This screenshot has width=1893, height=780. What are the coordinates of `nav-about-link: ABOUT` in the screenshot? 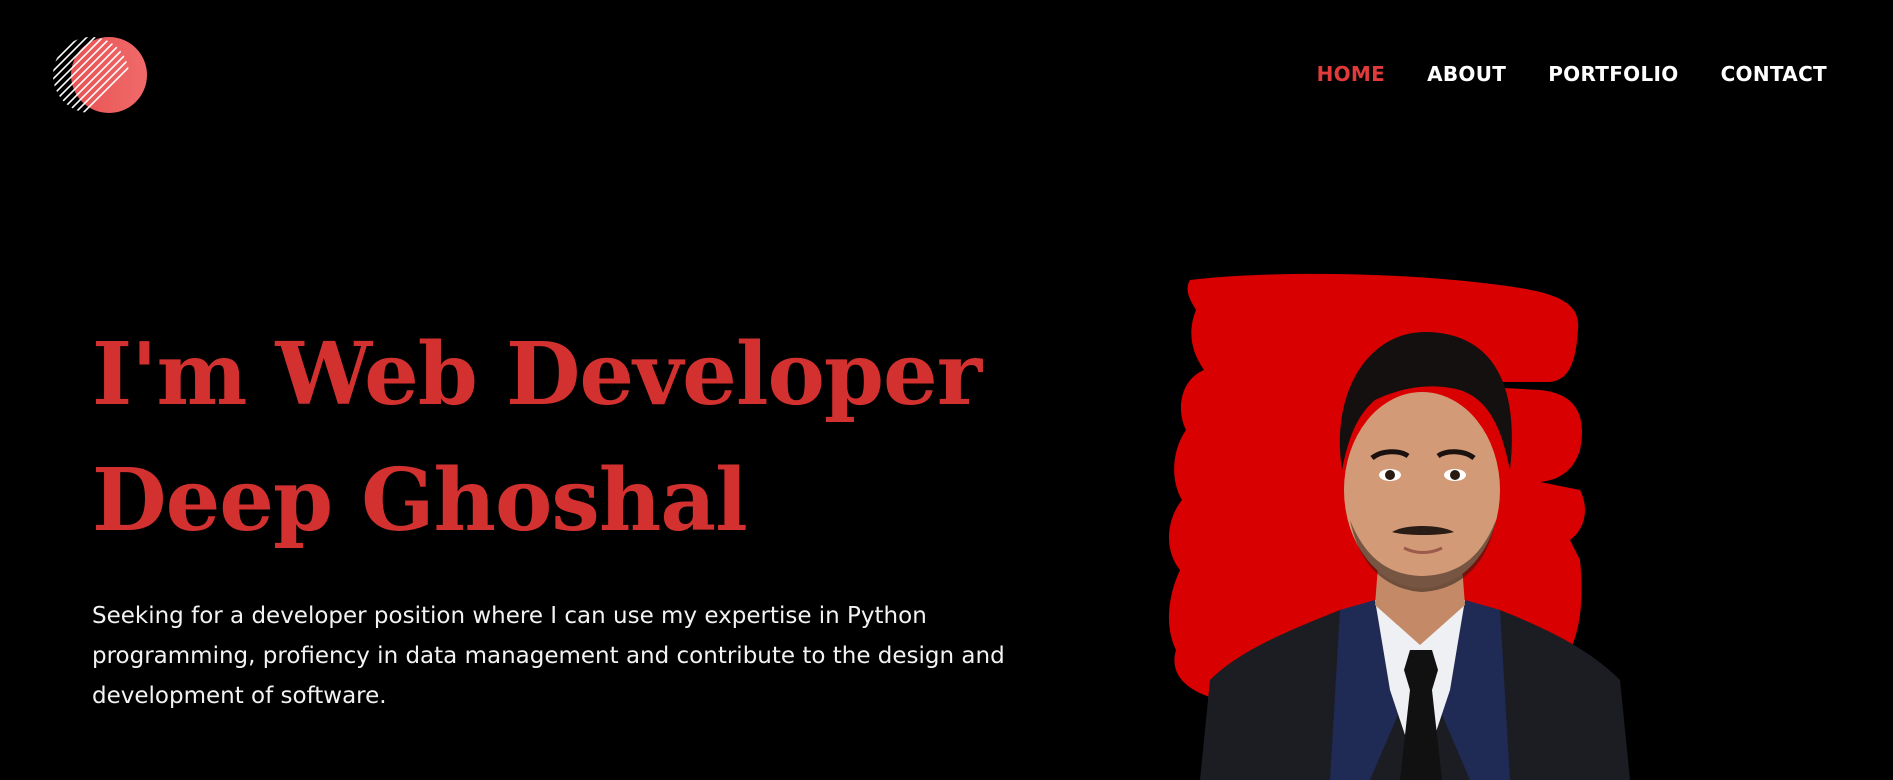 It's located at (1466, 74).